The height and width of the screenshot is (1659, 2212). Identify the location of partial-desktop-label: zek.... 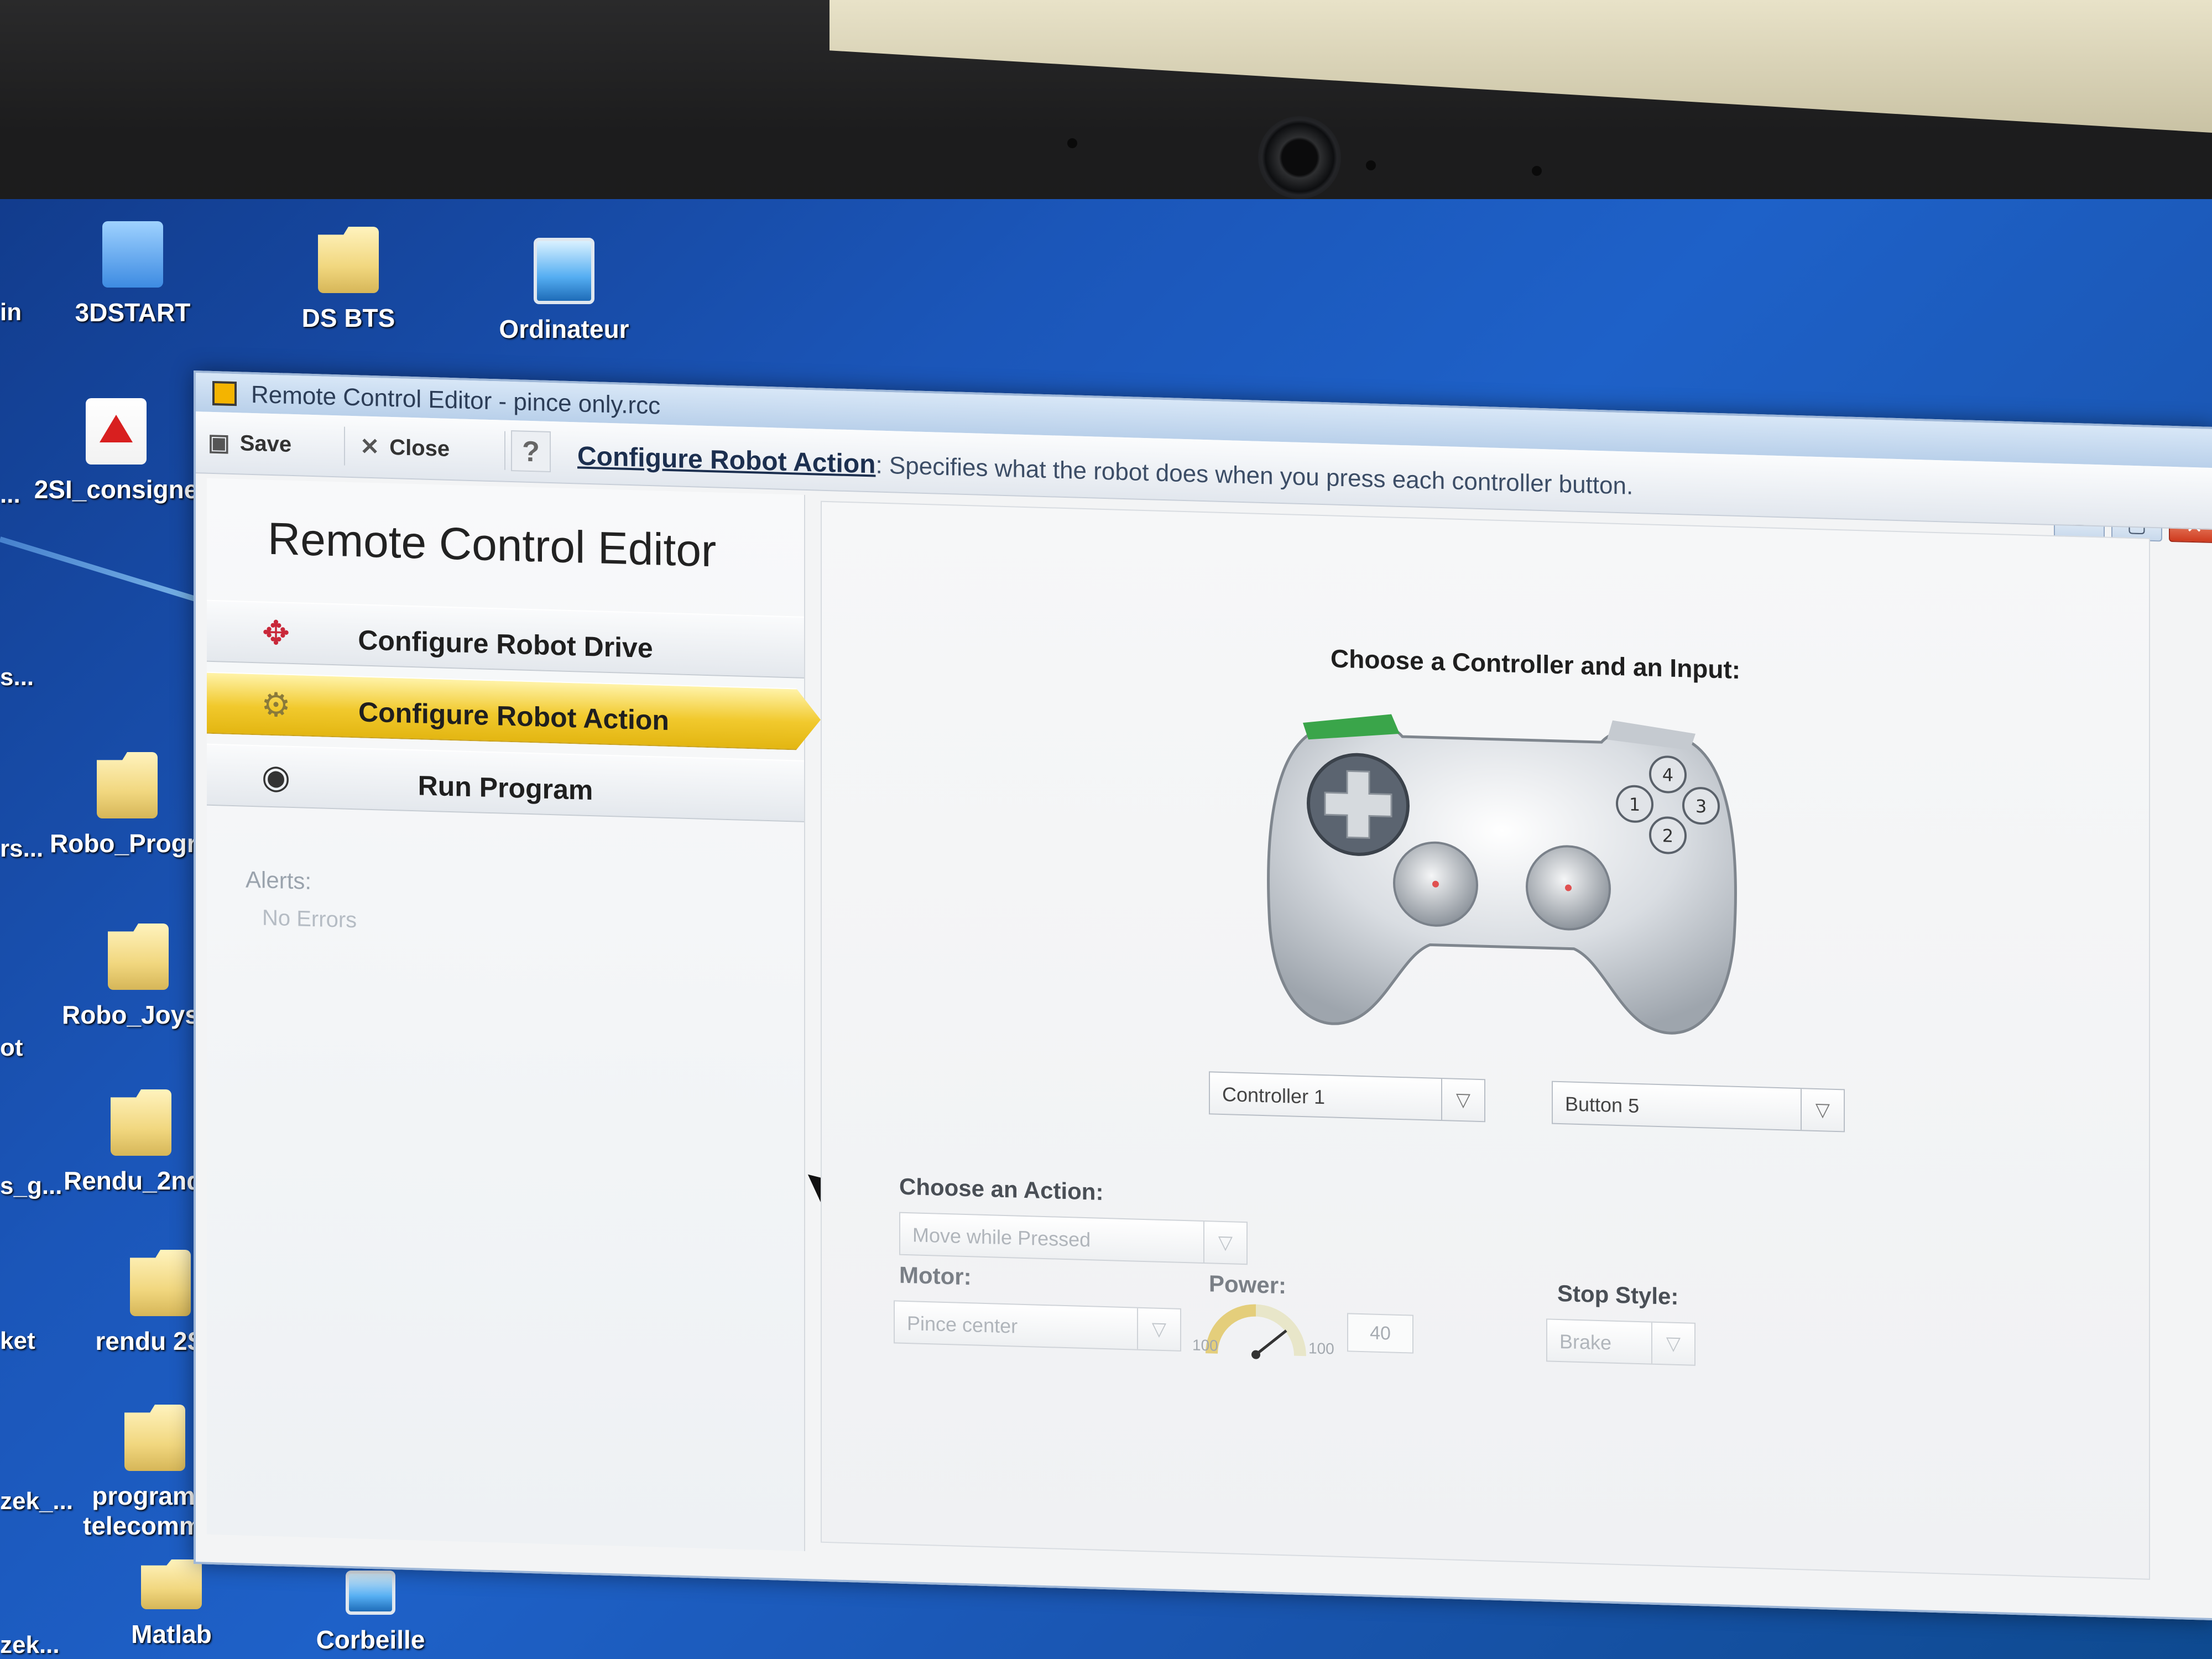
(30, 1644).